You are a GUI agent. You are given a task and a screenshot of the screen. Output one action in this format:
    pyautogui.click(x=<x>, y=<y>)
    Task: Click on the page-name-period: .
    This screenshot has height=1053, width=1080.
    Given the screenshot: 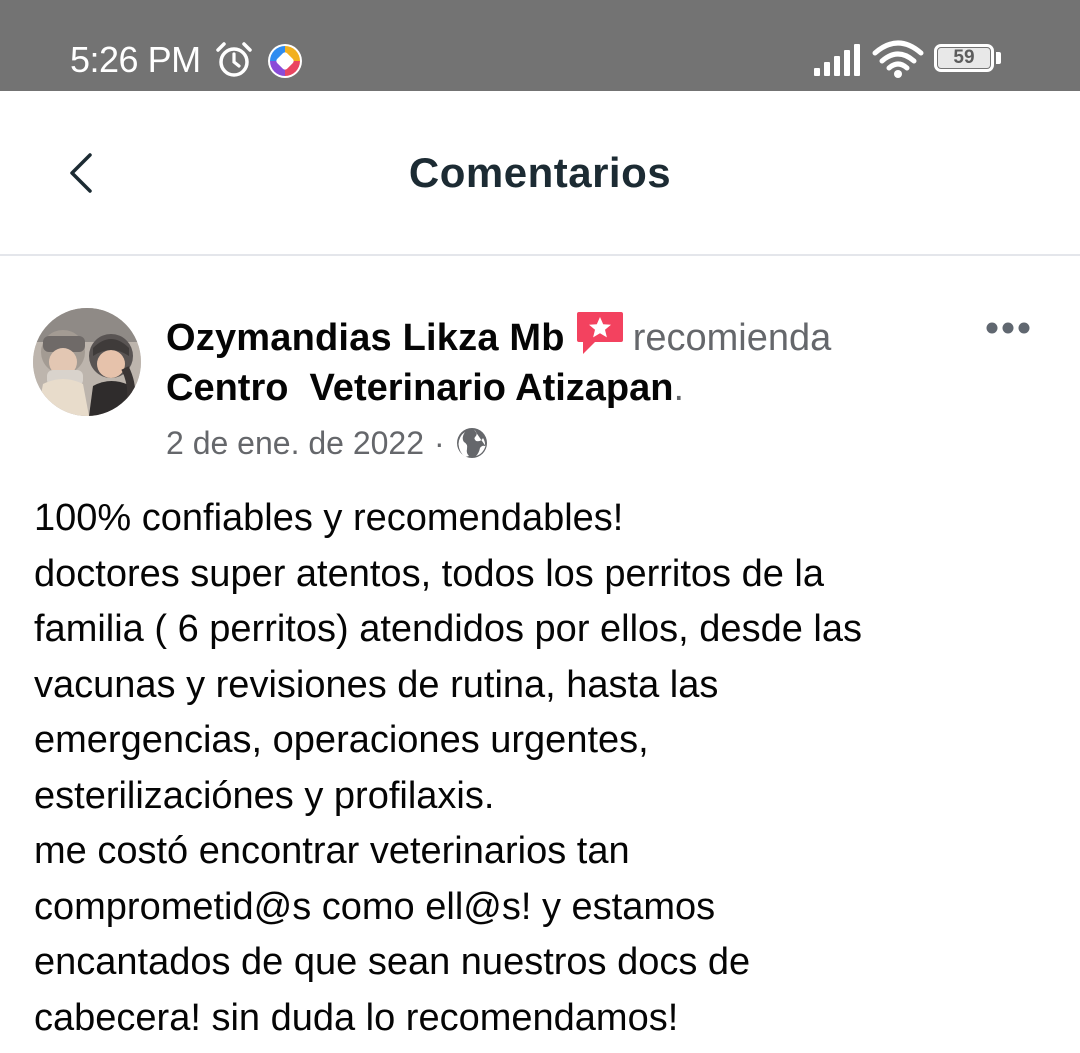 What is the action you would take?
    pyautogui.click(x=679, y=388)
    